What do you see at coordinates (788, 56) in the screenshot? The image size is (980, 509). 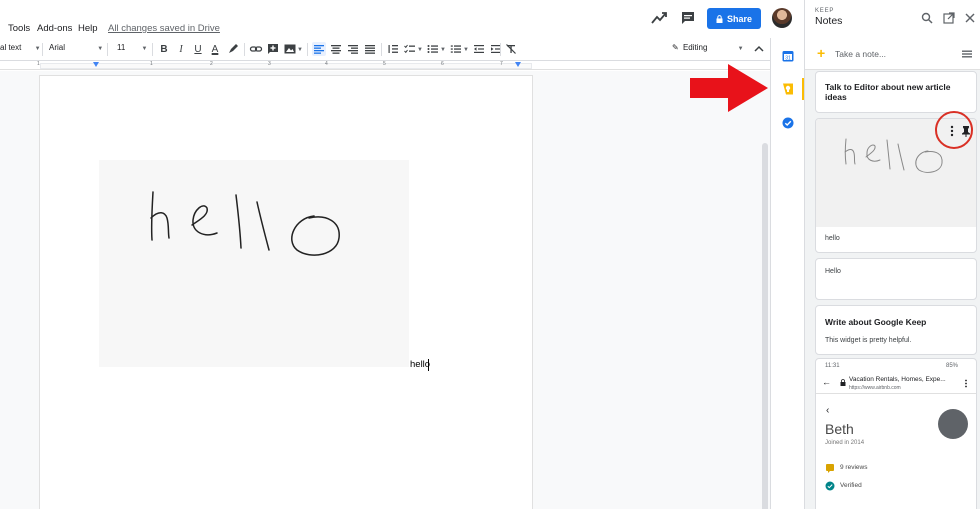 I see `calendar-icon: 31` at bounding box center [788, 56].